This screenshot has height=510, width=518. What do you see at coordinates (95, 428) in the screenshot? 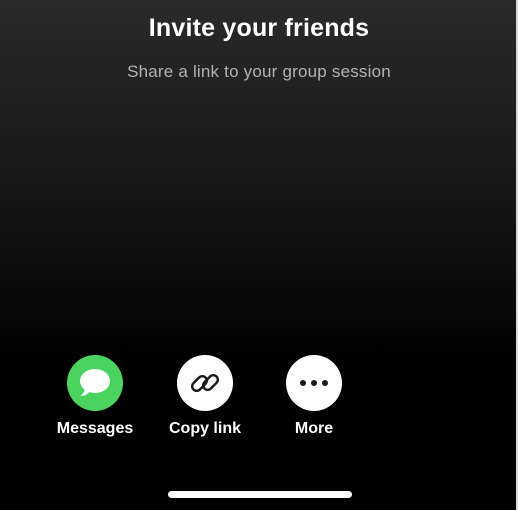
I see `share-messages-label: Messages` at bounding box center [95, 428].